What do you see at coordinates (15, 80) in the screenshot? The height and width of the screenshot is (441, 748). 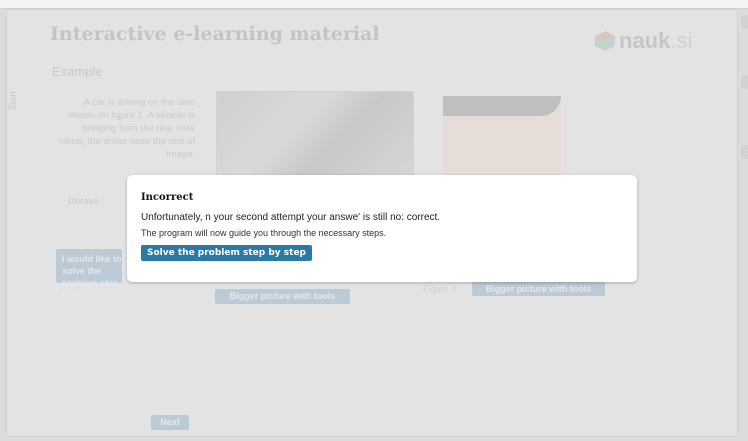 I see `side-tab: Štart` at bounding box center [15, 80].